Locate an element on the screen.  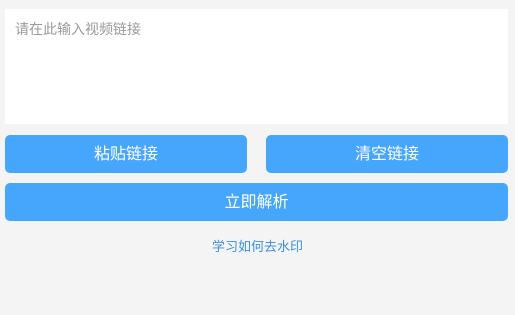
paste-link-button: 粘贴链接 is located at coordinates (126, 154).